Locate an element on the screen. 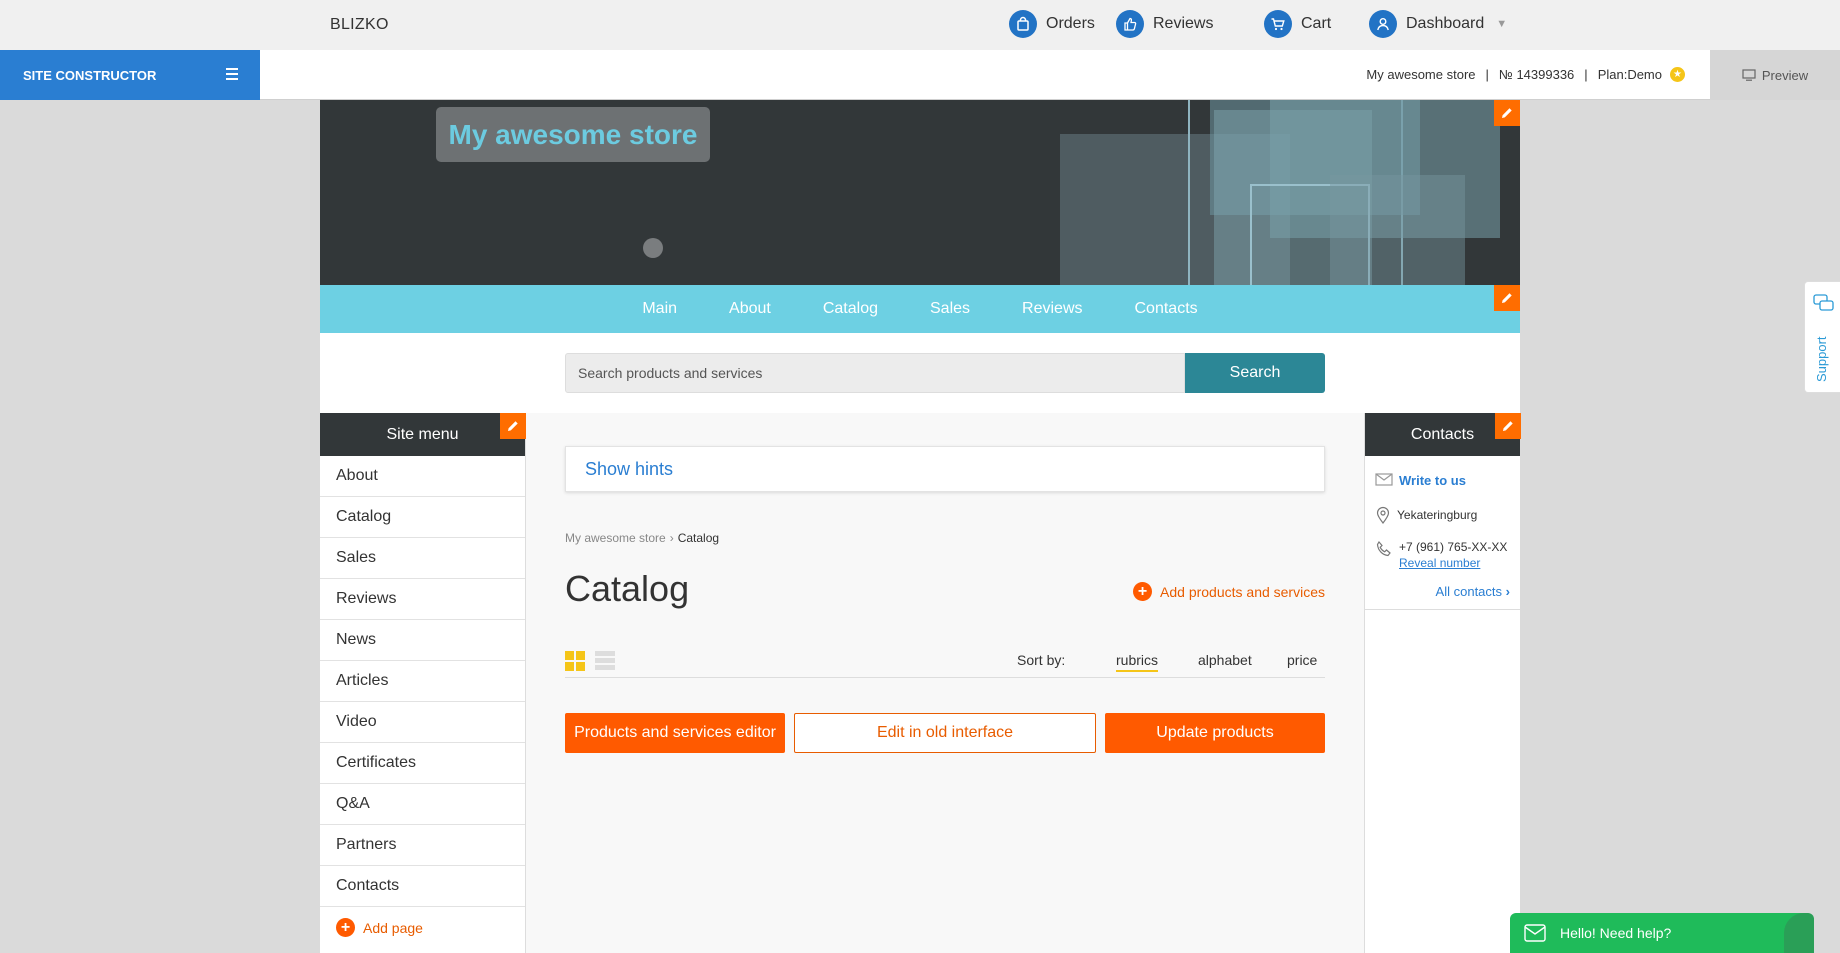 Image resolution: width=1840 pixels, height=953 pixels. preview-button: Preview is located at coordinates (1775, 75).